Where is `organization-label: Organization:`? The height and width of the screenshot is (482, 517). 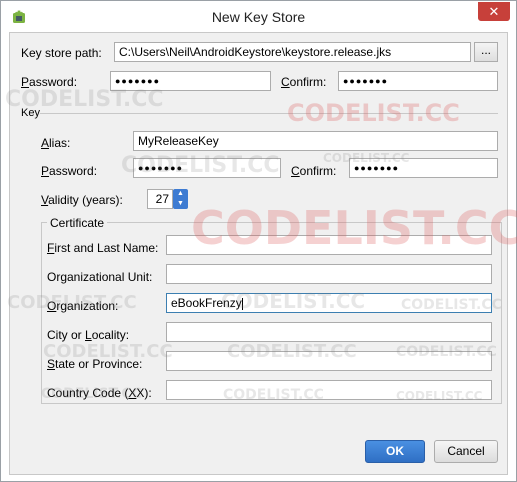 organization-label: Organization: is located at coordinates (83, 306).